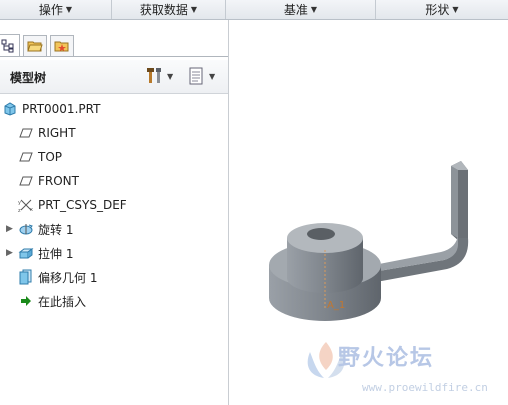  What do you see at coordinates (50, 10) in the screenshot?
I see `ribbon-group-label: 操作` at bounding box center [50, 10].